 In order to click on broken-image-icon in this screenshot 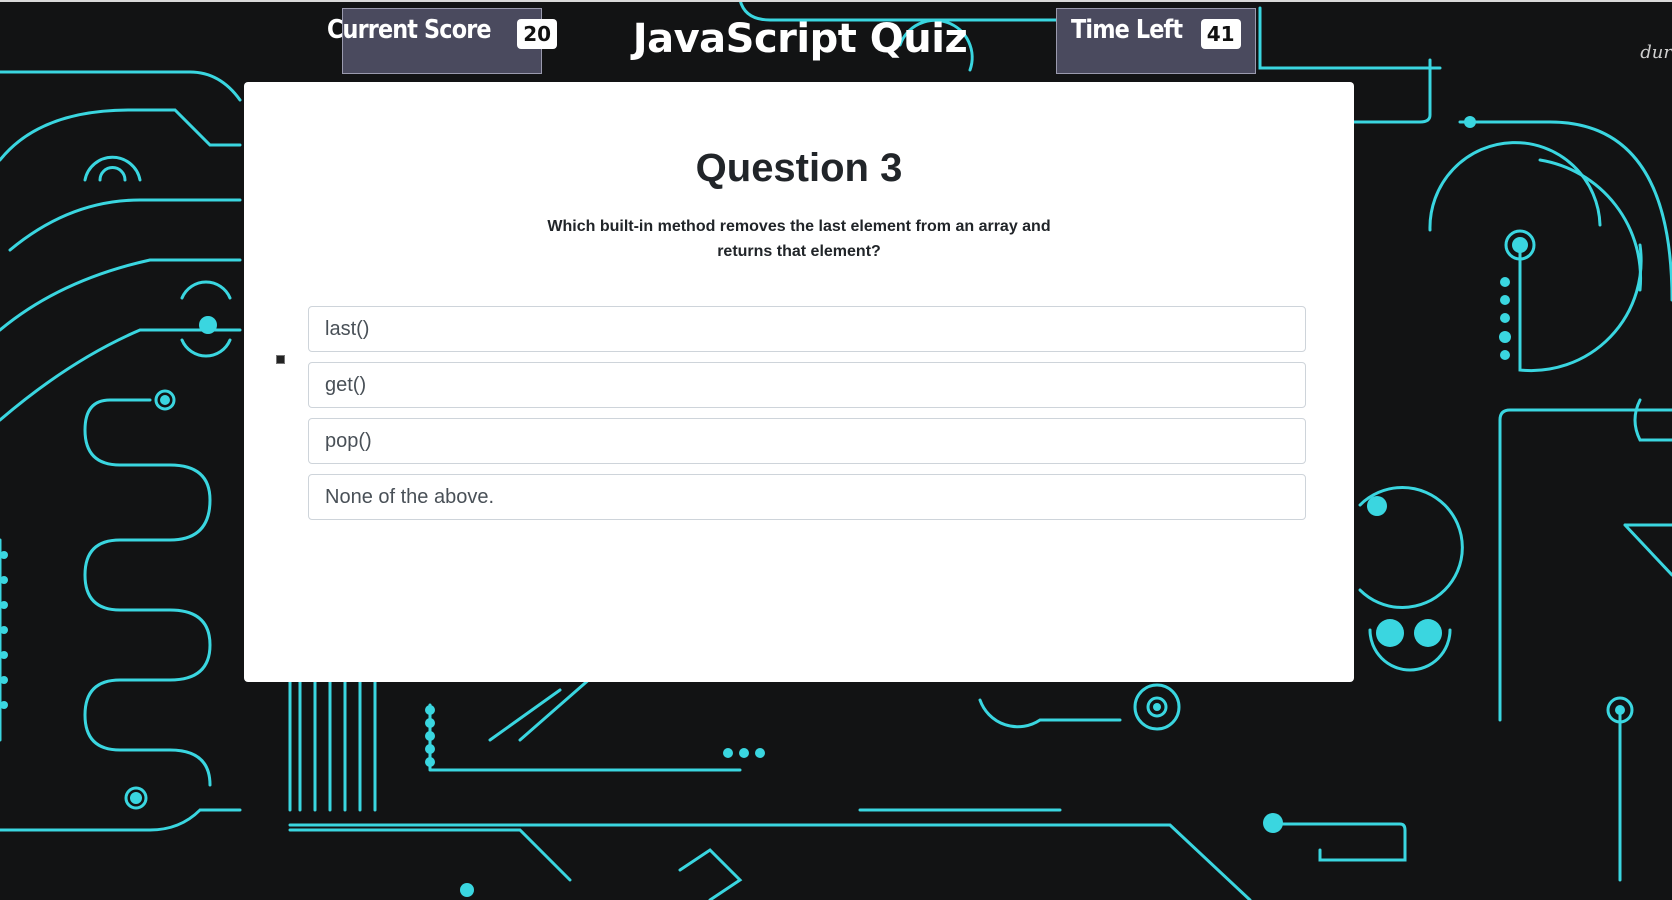, I will do `click(280, 359)`.